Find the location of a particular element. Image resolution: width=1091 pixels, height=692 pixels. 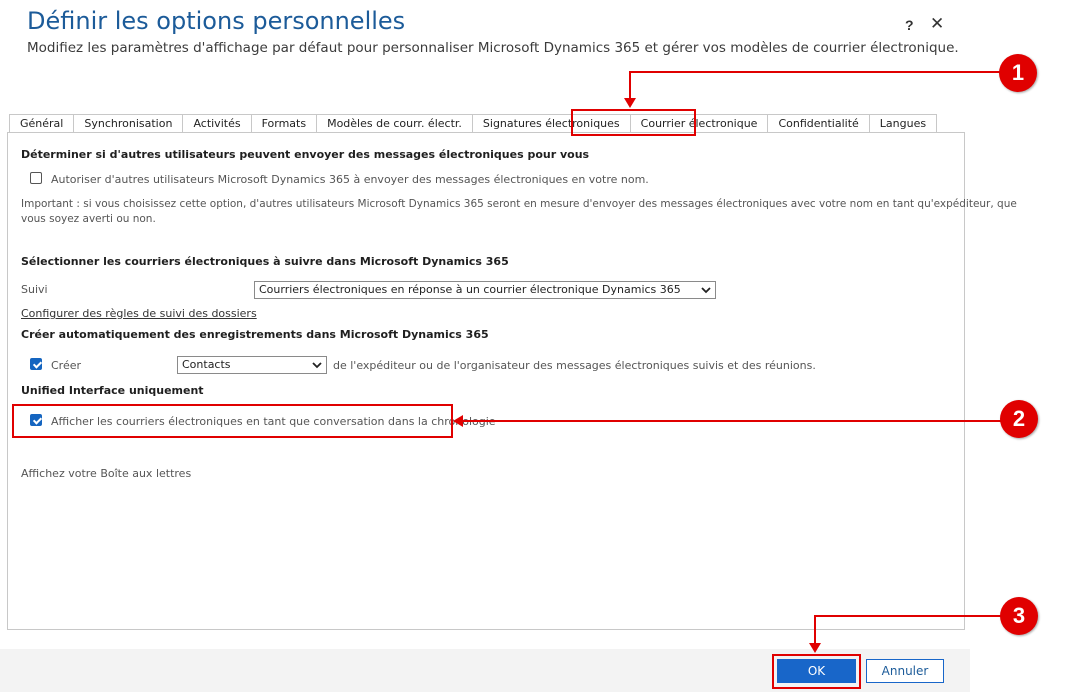

callout-arrow-1-vertical is located at coordinates (630, 86).